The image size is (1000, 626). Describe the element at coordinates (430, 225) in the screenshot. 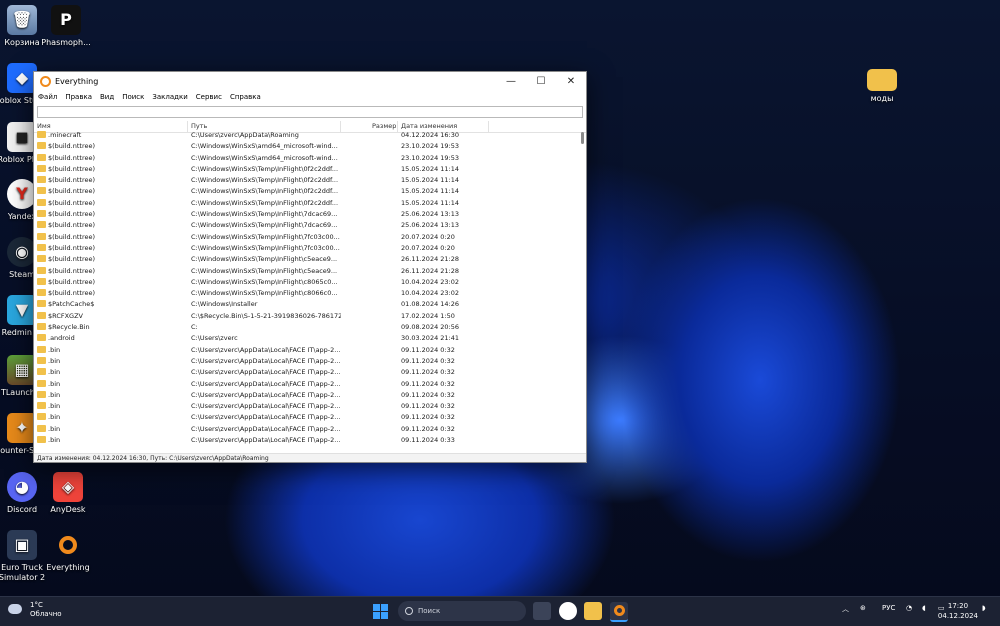

I see `row-date: 25.06.2024 13:13` at that location.